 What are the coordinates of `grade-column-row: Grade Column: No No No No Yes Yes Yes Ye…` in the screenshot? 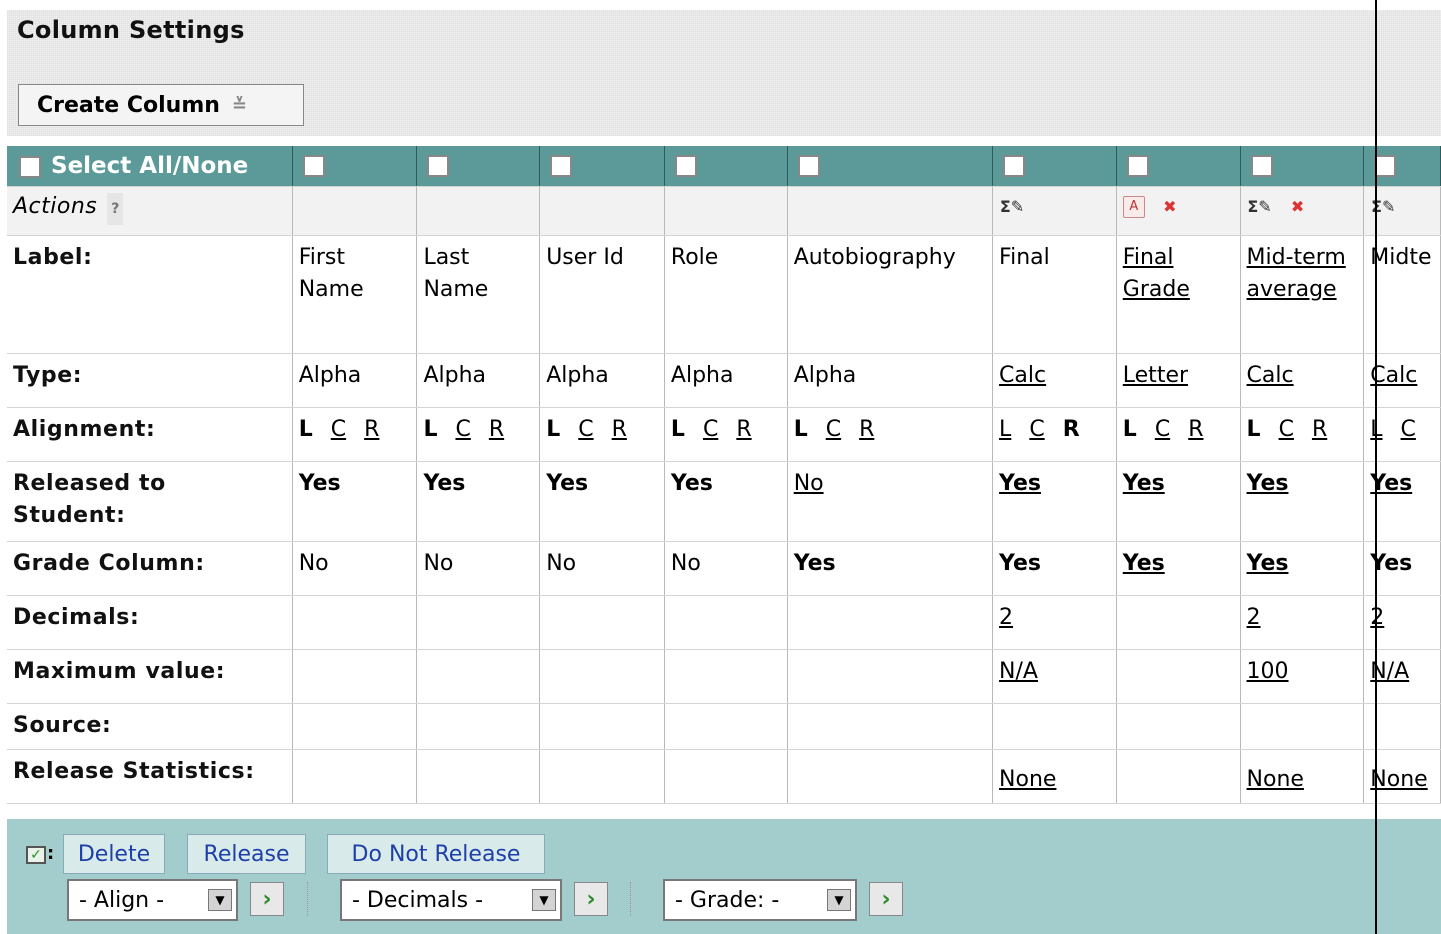 It's located at (724, 568).